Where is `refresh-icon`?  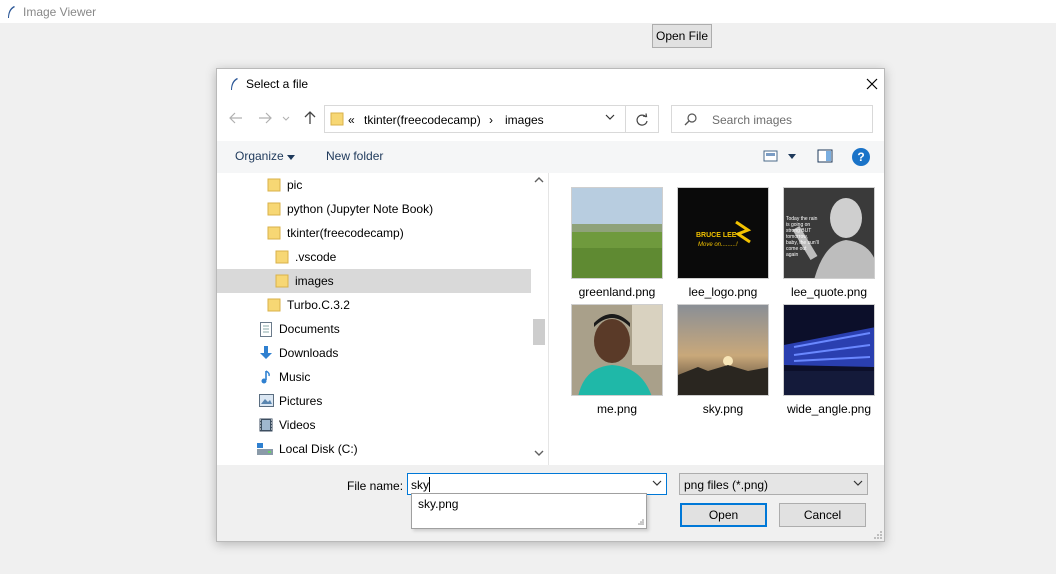 refresh-icon is located at coordinates (642, 120).